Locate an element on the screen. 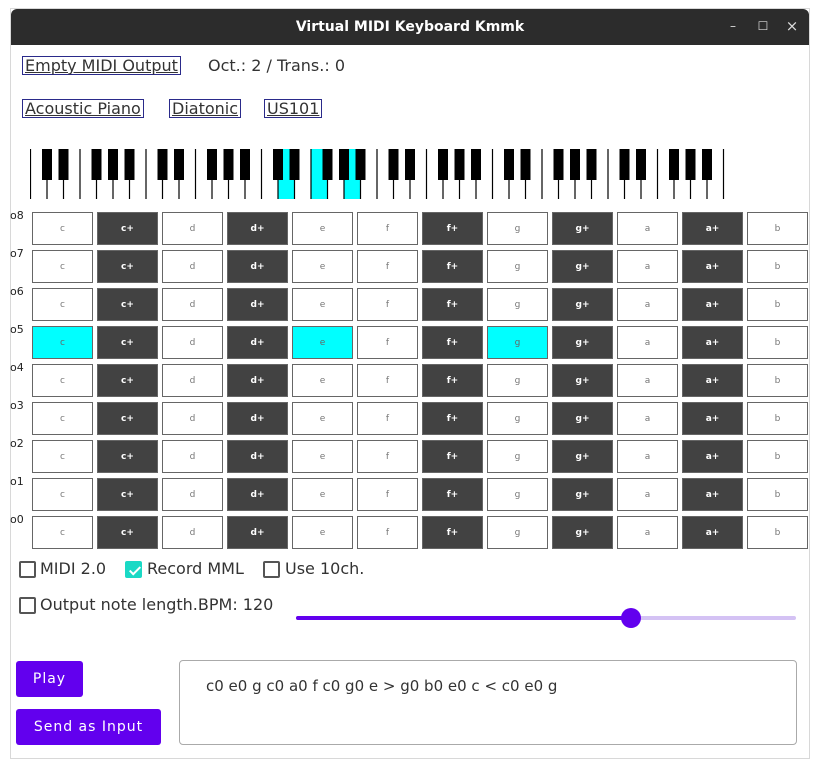 This screenshot has width=820, height=769. maximize-icon: ☐ is located at coordinates (763, 27).